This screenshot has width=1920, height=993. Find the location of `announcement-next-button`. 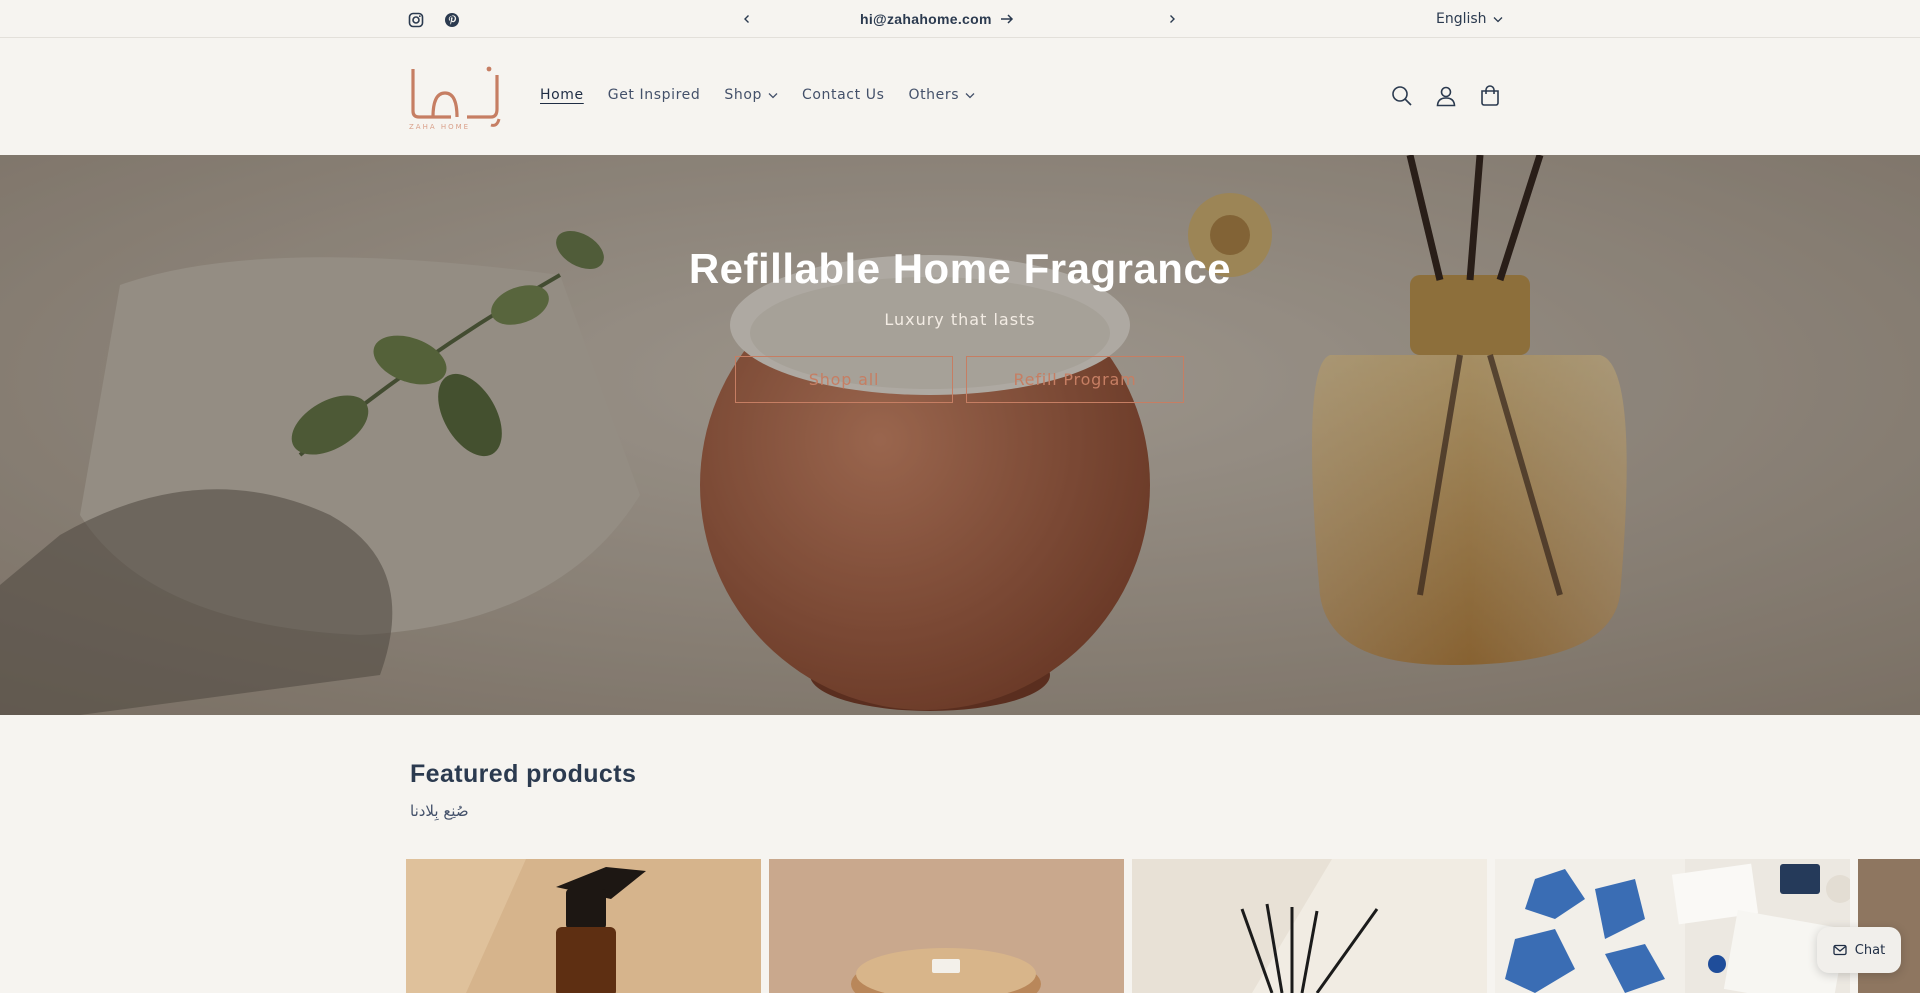

announcement-next-button is located at coordinates (1172, 19).